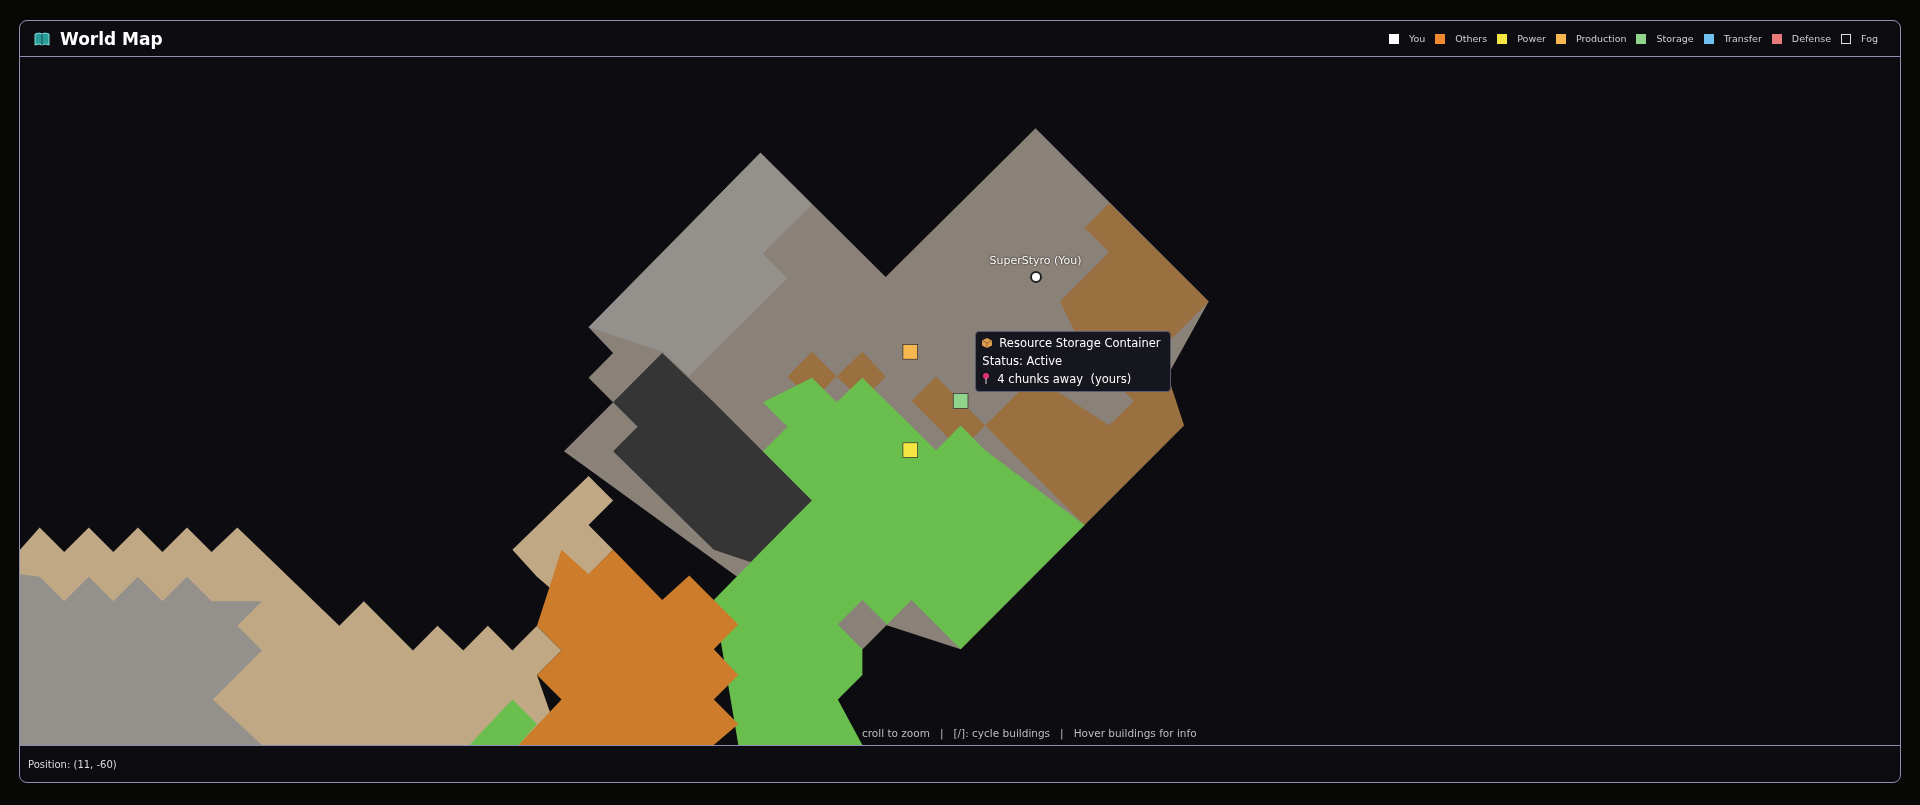  Describe the element at coordinates (1064, 378) in the screenshot. I see `tooltip-distance: 4 chunks away (yours)` at that location.